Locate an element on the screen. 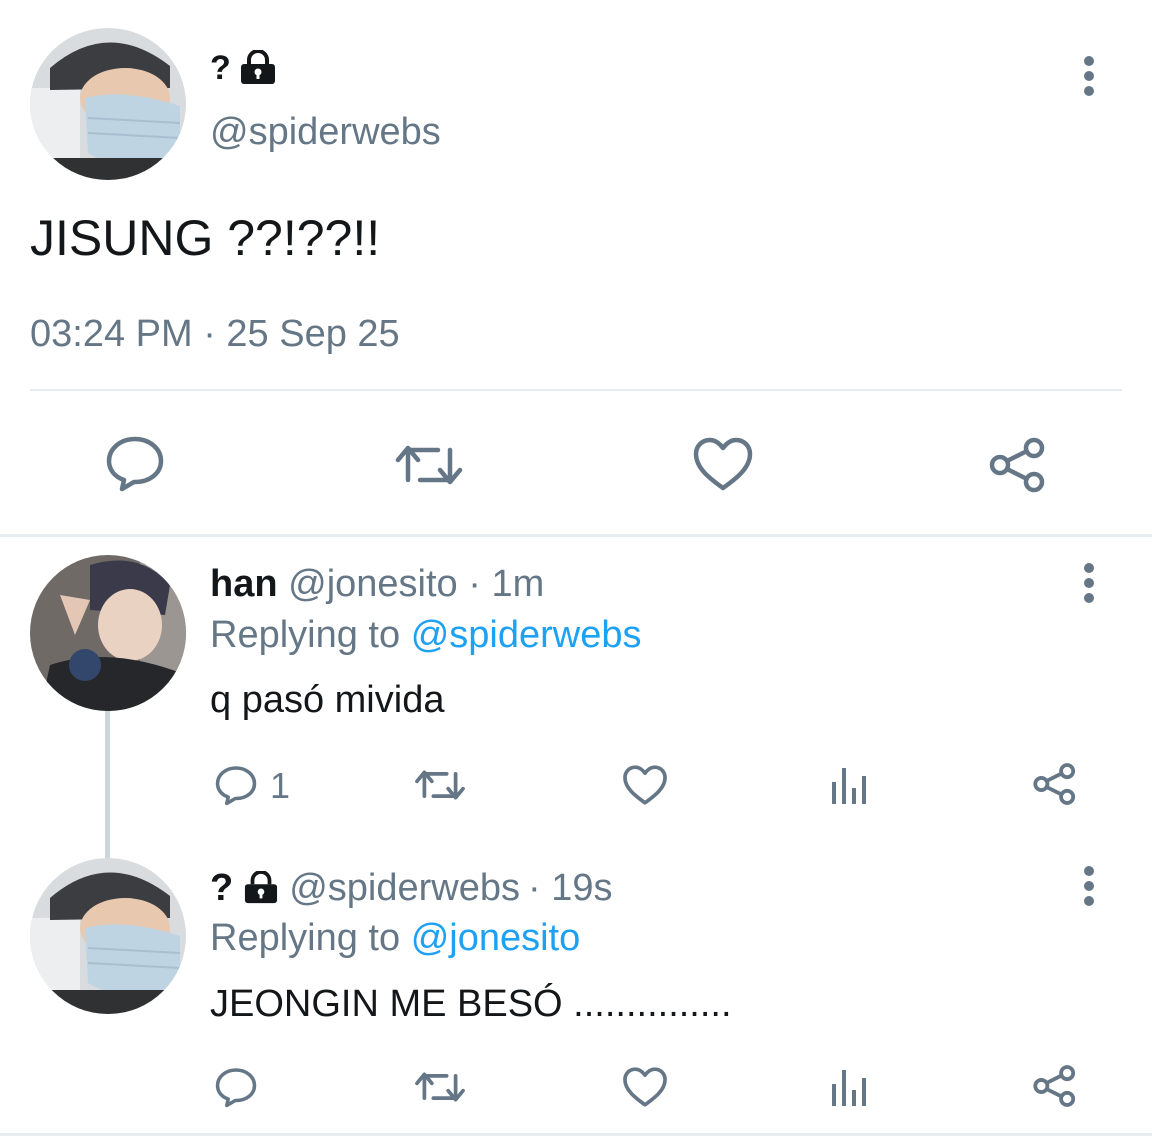 This screenshot has width=1152, height=1137. bottom-divider is located at coordinates (576, 1134).